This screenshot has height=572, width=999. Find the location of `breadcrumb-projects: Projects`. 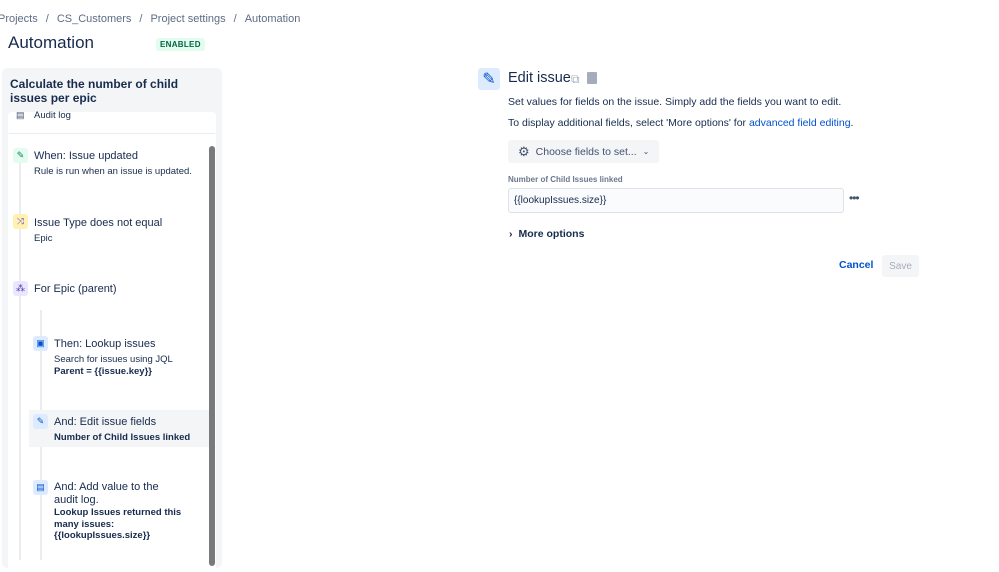

breadcrumb-projects: Projects is located at coordinates (19, 19).